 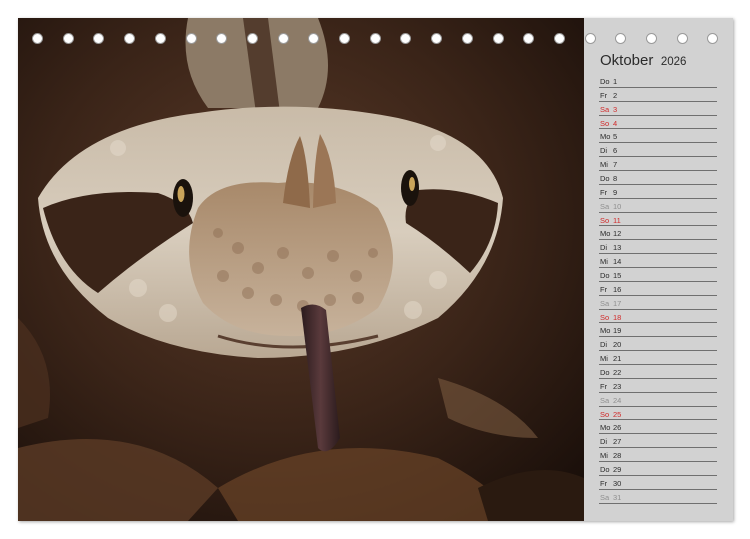 What do you see at coordinates (658, 220) in the screenshot?
I see `day-row: So 11` at bounding box center [658, 220].